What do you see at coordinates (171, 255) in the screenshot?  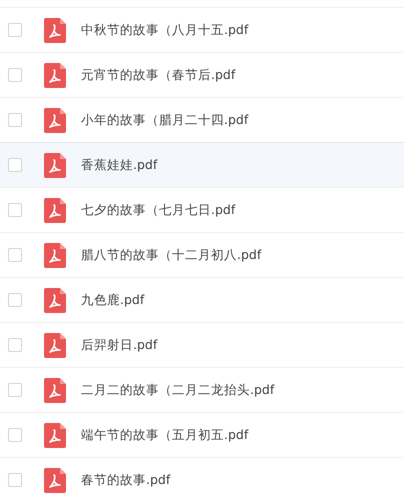 I see `file-name: 腊八节的故事（十二月初八.pdf` at bounding box center [171, 255].